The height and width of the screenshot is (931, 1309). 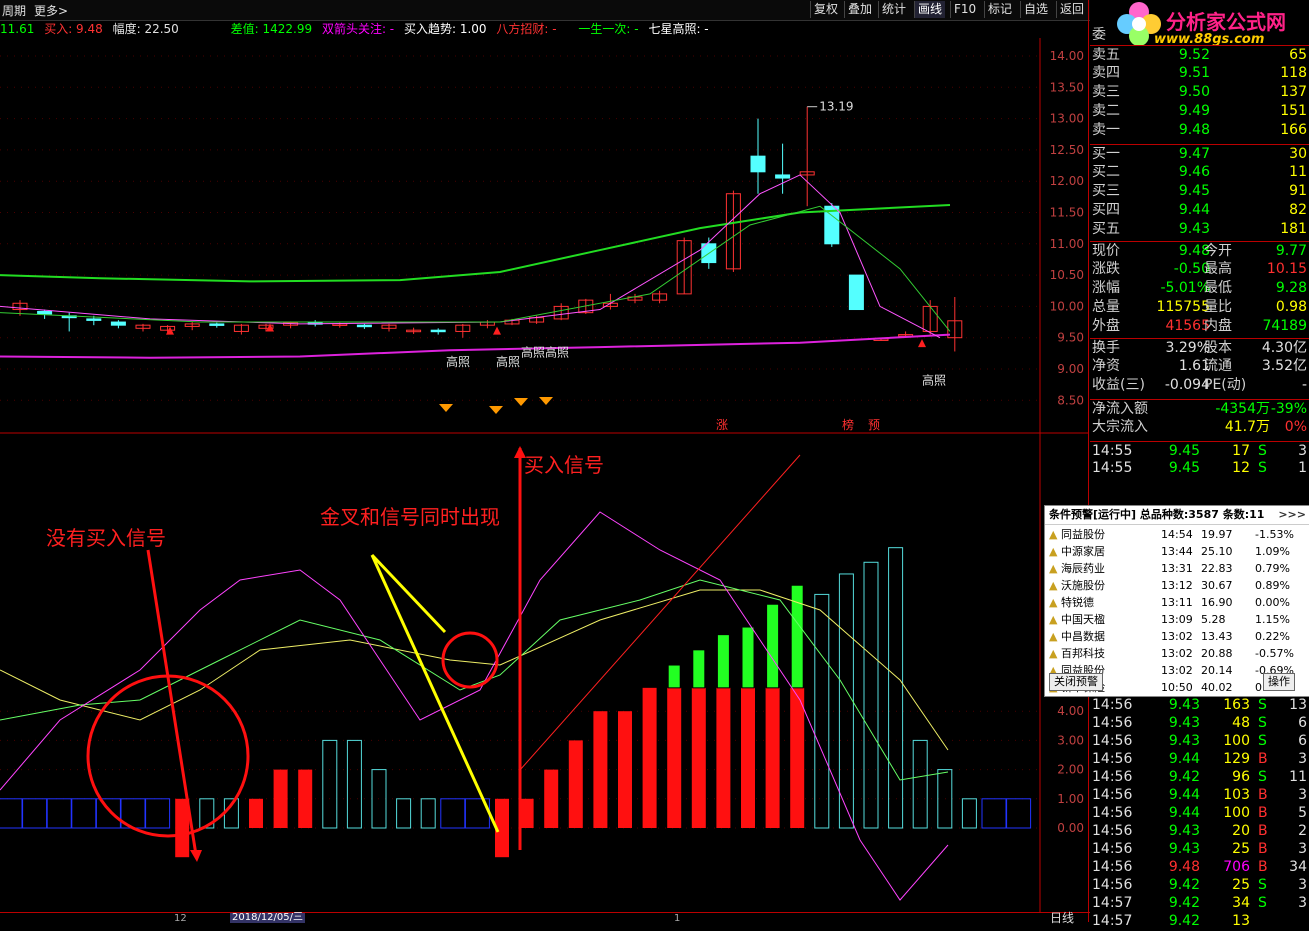 What do you see at coordinates (1106, 92) in the screenshot?
I see `order-label: 卖三` at bounding box center [1106, 92].